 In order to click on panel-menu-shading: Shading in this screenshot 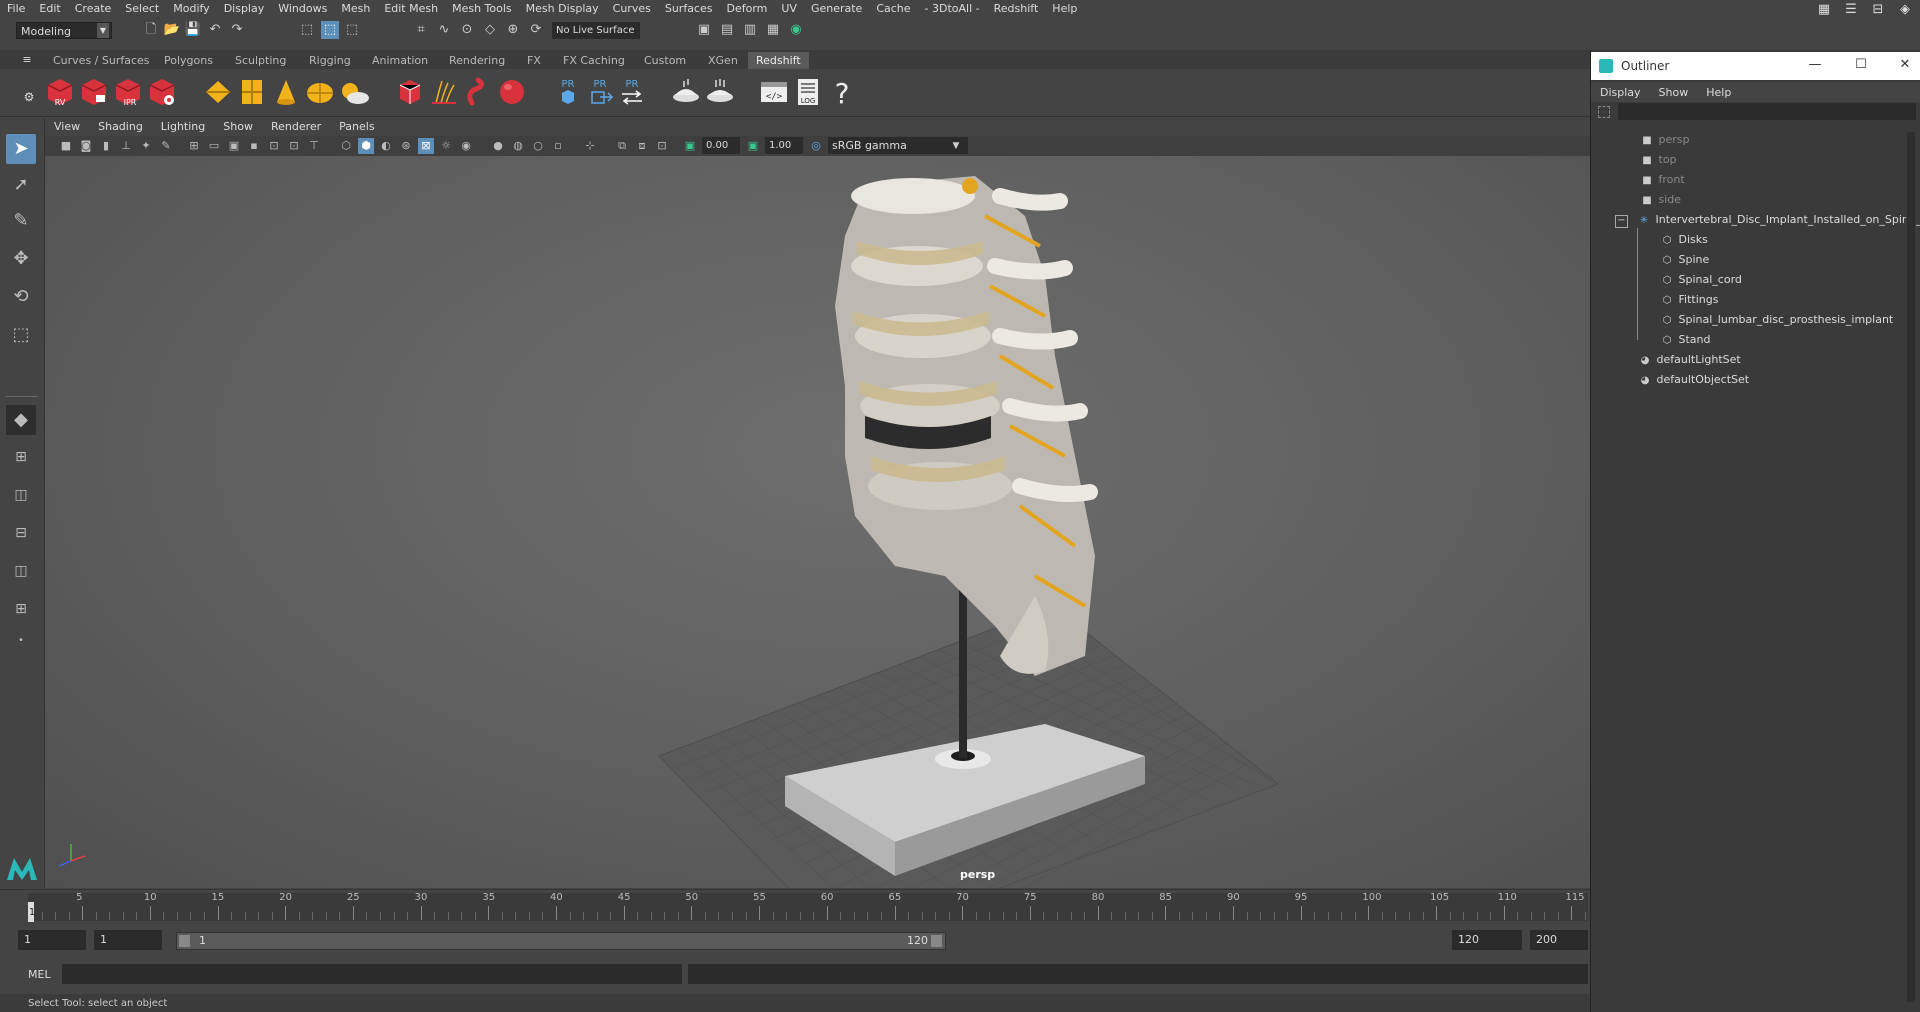, I will do `click(120, 127)`.